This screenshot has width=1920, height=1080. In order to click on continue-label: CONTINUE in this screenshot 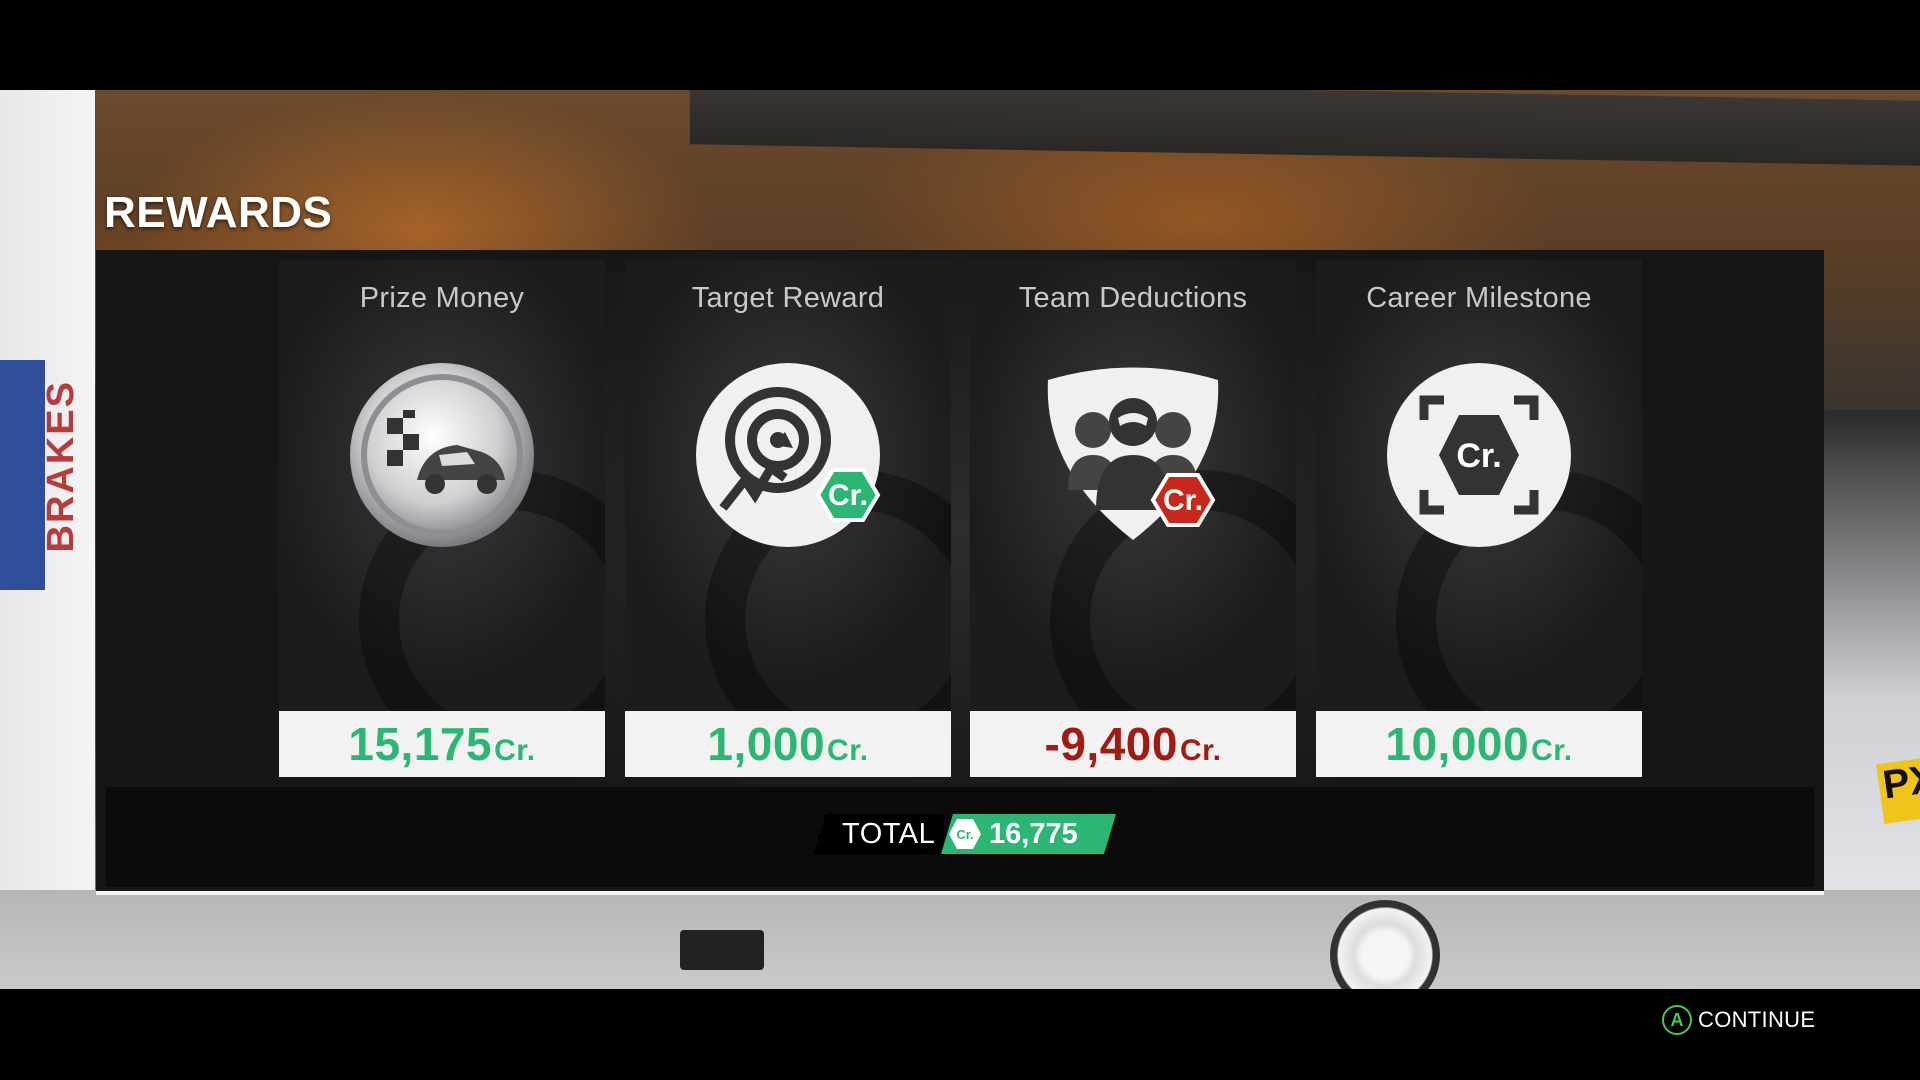, I will do `click(1757, 1019)`.